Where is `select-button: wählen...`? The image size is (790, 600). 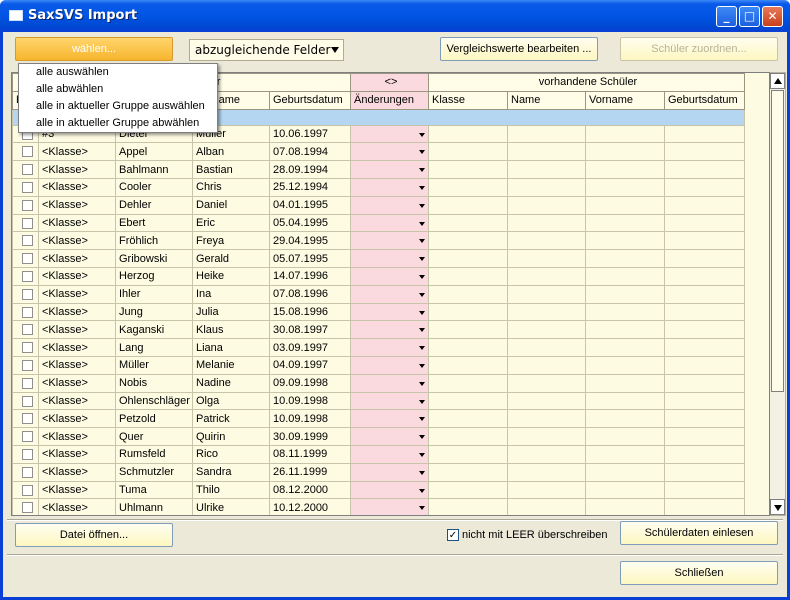
select-button: wählen... is located at coordinates (94, 49).